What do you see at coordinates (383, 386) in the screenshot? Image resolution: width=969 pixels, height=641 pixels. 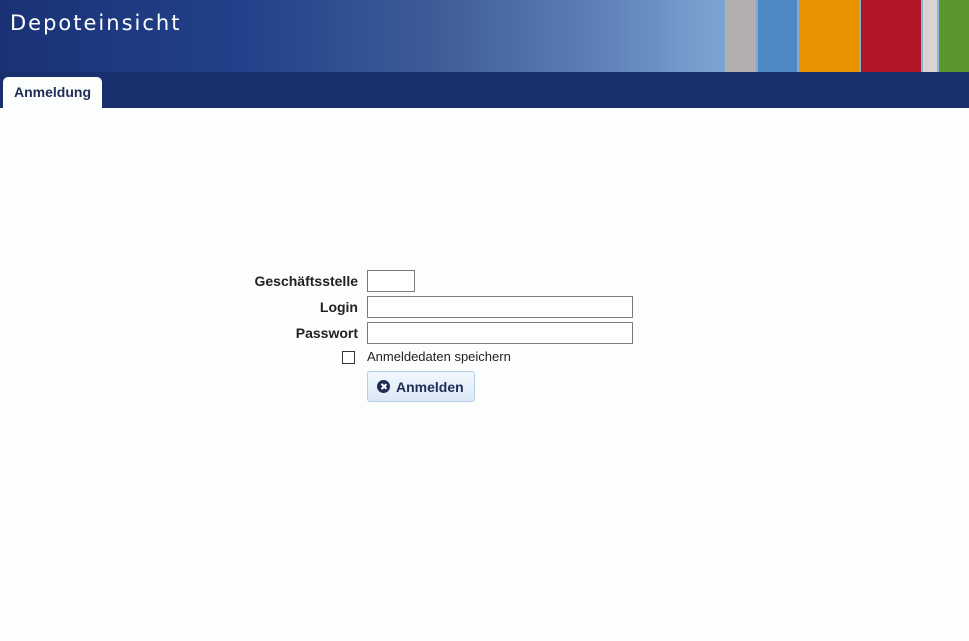 I see `close-circle-icon` at bounding box center [383, 386].